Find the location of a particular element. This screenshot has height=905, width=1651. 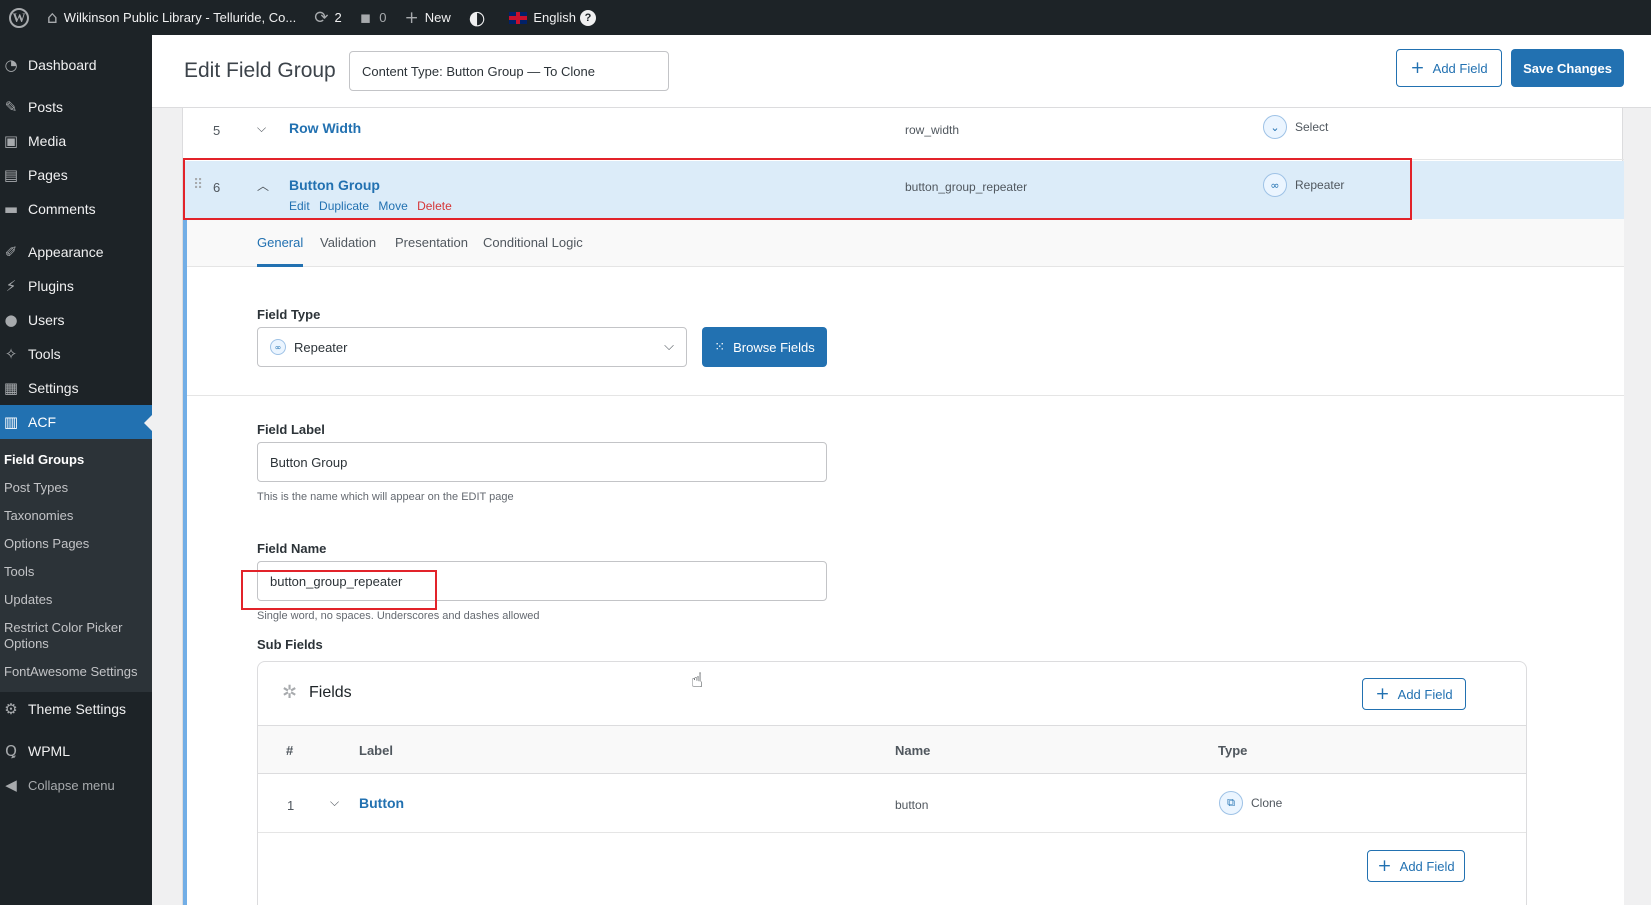

submenu-field-groups: Field Groups is located at coordinates (76, 460).